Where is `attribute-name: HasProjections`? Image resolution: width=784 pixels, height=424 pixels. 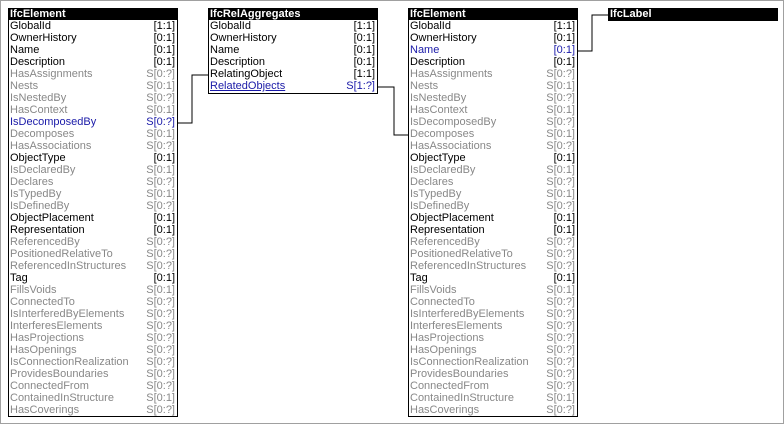 attribute-name: HasProjections is located at coordinates (447, 338).